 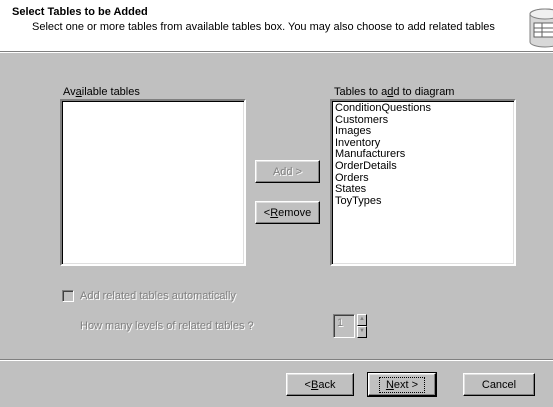 What do you see at coordinates (423, 108) in the screenshot?
I see `table-list-item: ConditionQuestions` at bounding box center [423, 108].